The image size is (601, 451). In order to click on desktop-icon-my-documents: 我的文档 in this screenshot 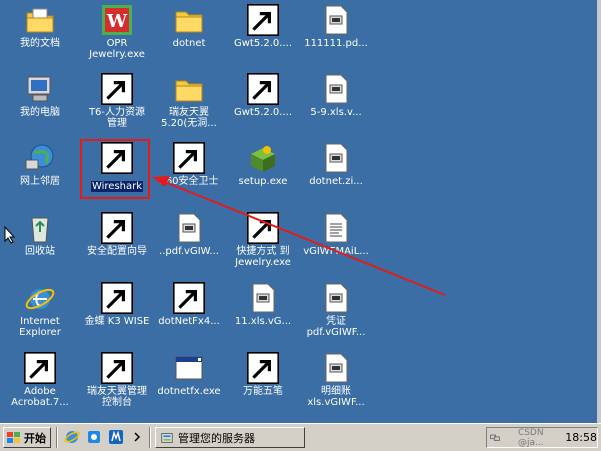, I will do `click(40, 26)`.